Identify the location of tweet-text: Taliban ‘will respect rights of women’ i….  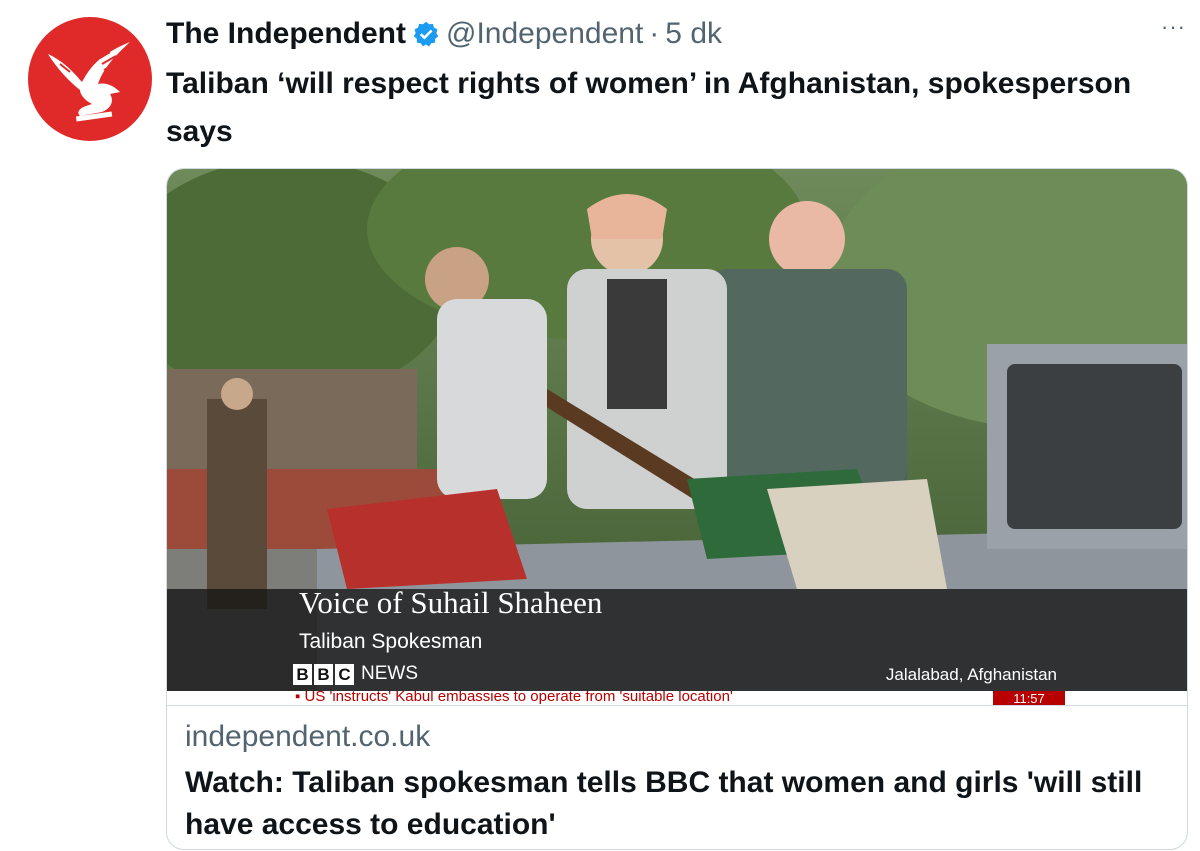
(649, 107).